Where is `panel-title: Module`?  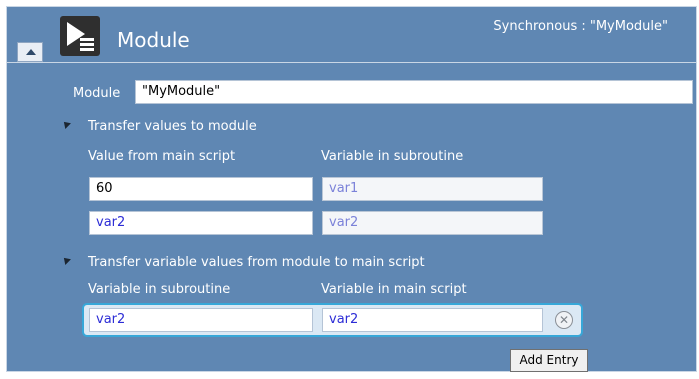 panel-title: Module is located at coordinates (153, 40).